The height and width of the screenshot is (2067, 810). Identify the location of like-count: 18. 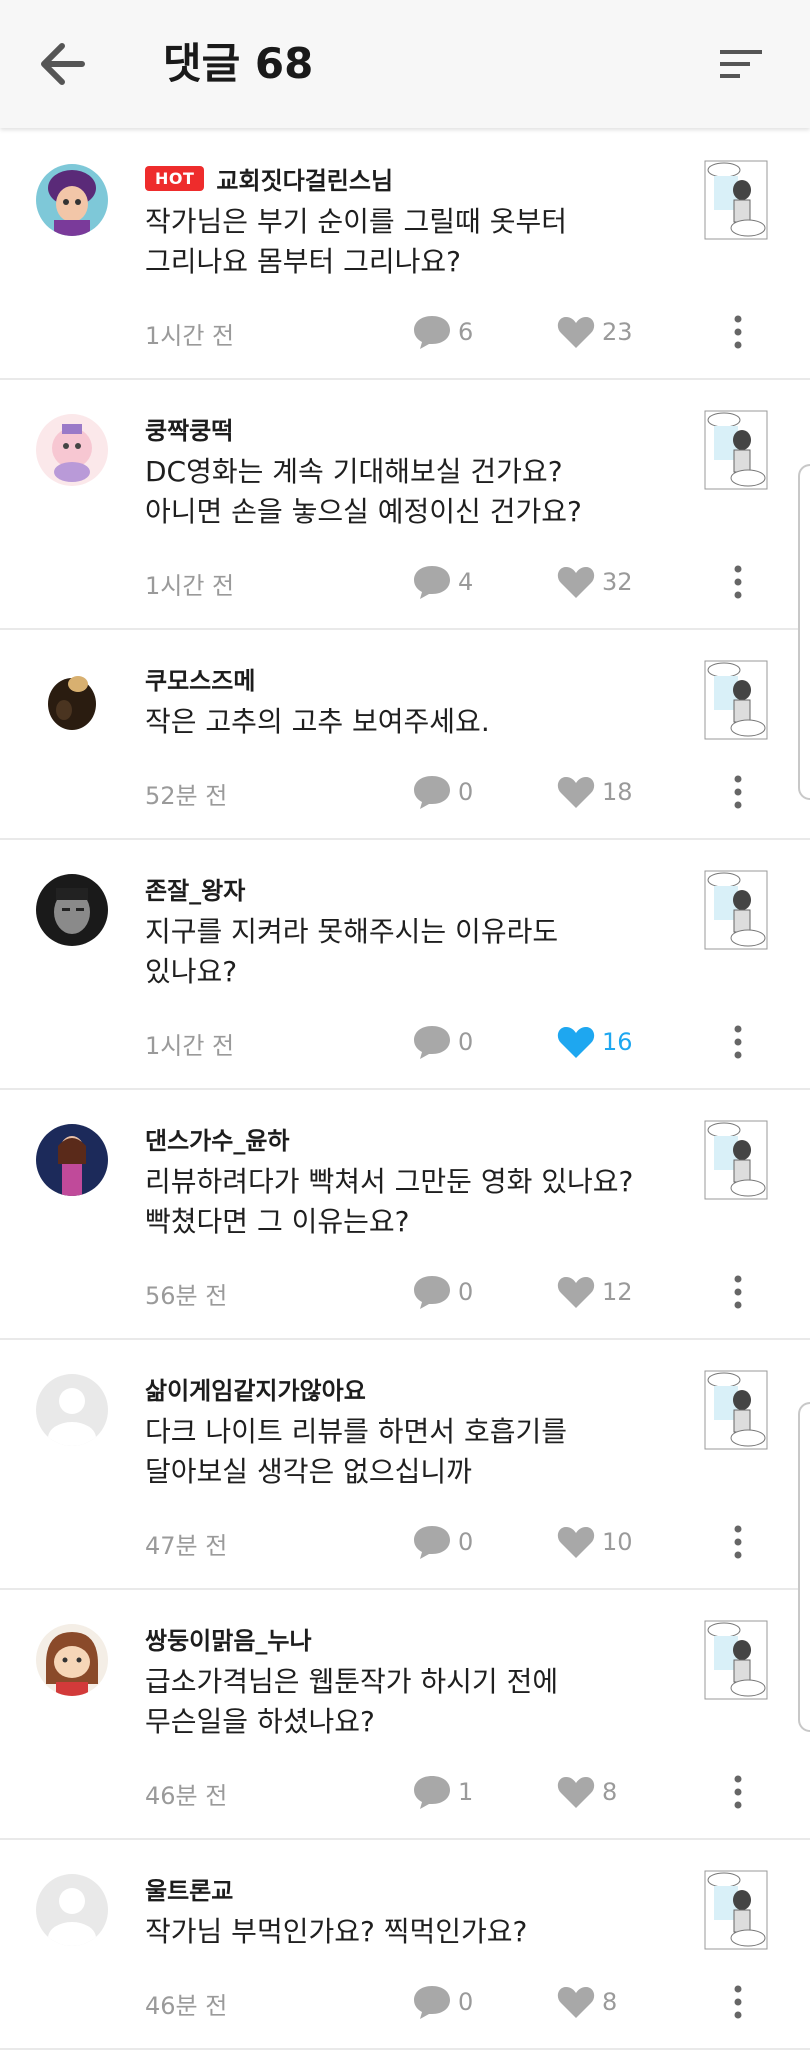
(617, 792).